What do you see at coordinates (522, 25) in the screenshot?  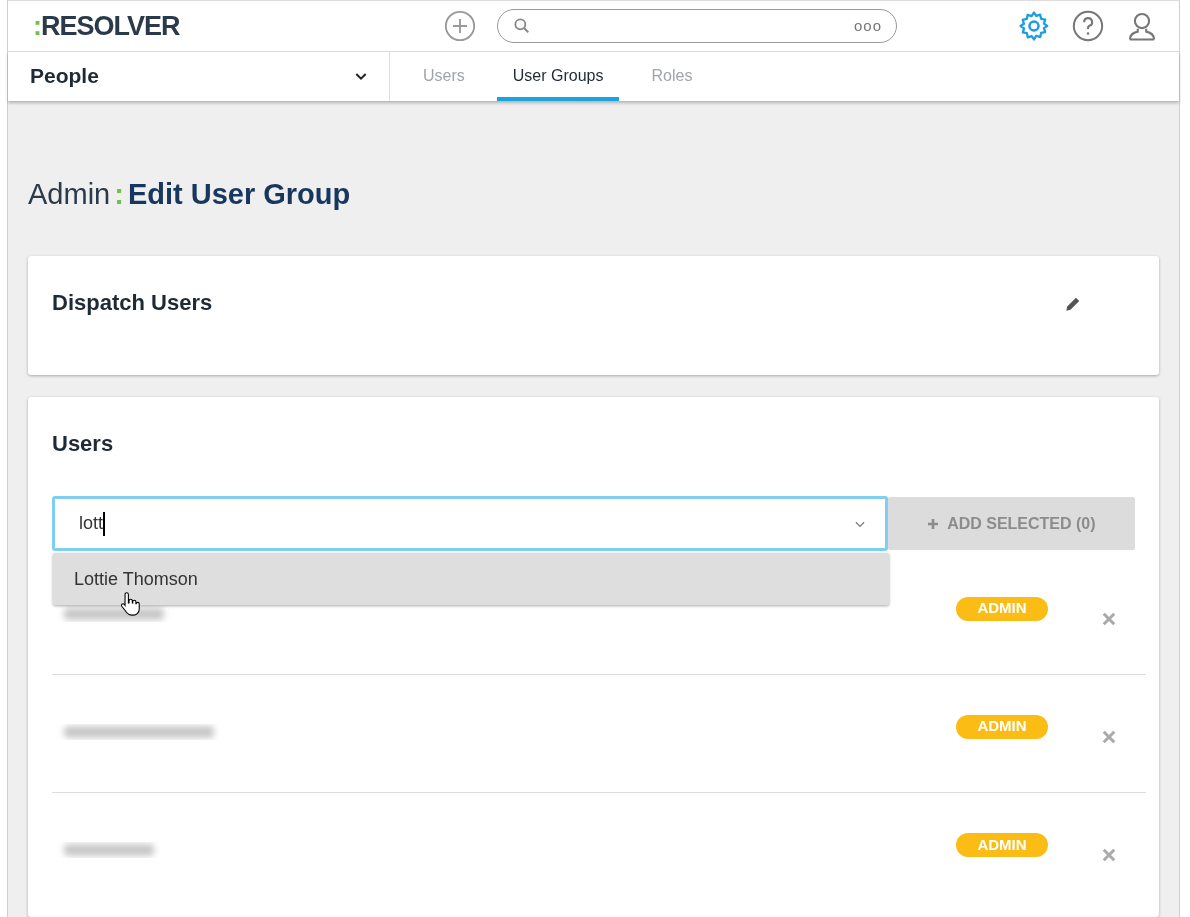 I see `search-icon` at bounding box center [522, 25].